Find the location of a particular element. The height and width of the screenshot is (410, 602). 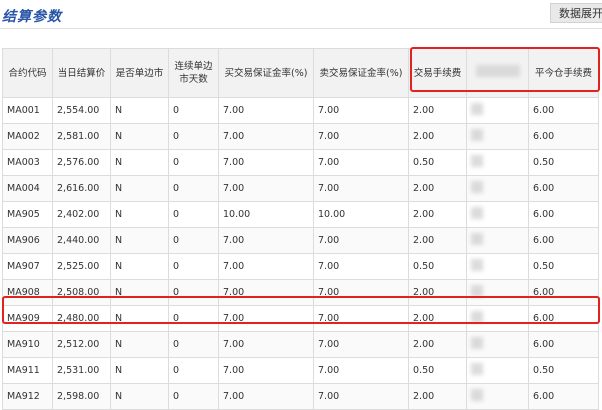

col-header-buy-margin: 买交易保证金率(%) is located at coordinates (266, 73).